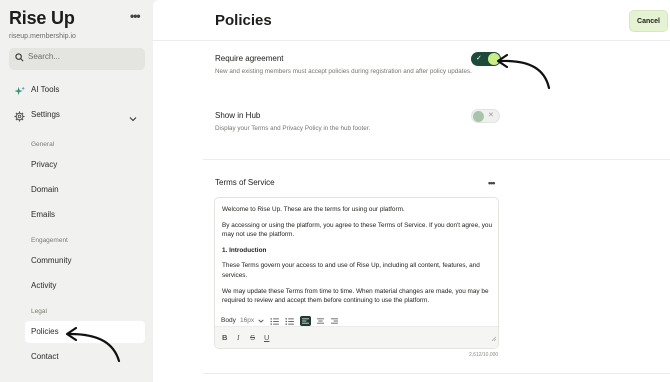 The width and height of the screenshot is (670, 382). I want to click on format-bar: B I S U, so click(356, 337).